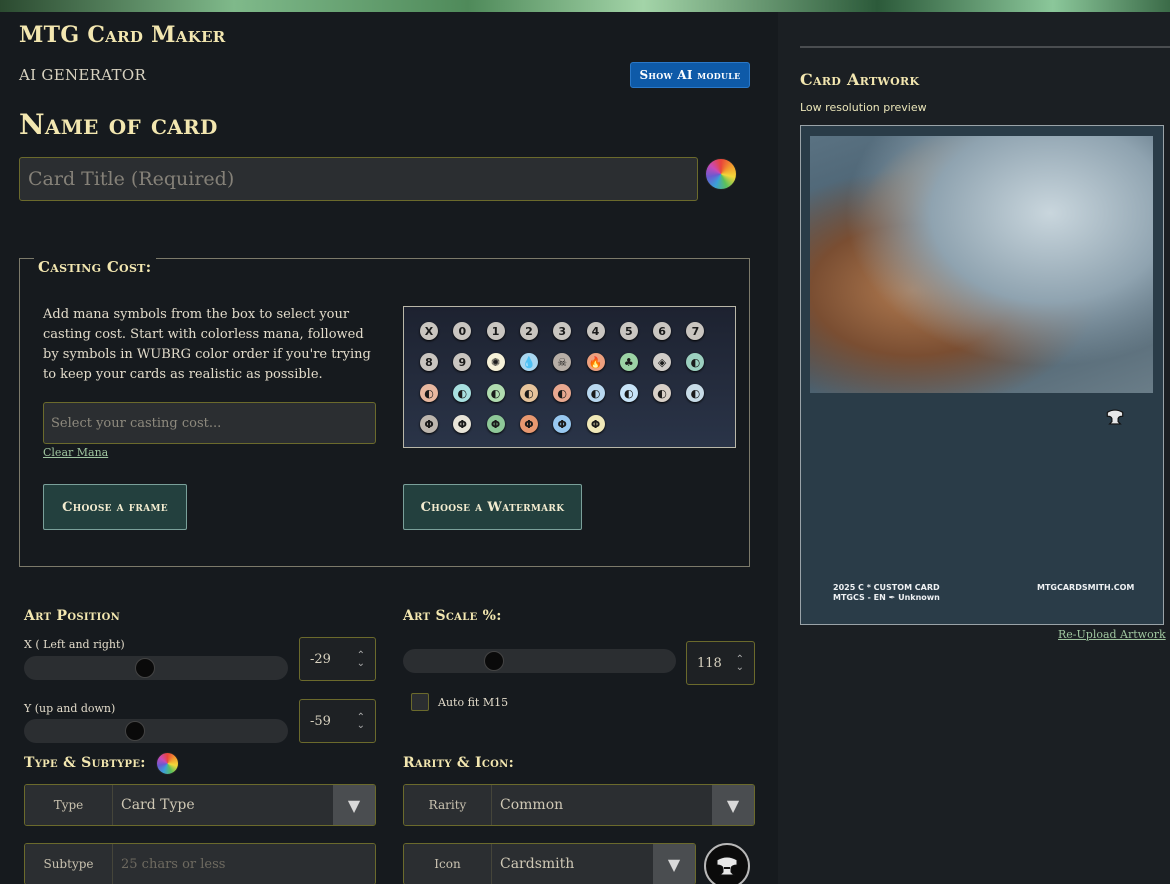 This screenshot has width=1170, height=884. What do you see at coordinates (562, 331) in the screenshot?
I see `mana-symbol-button: 3` at bounding box center [562, 331].